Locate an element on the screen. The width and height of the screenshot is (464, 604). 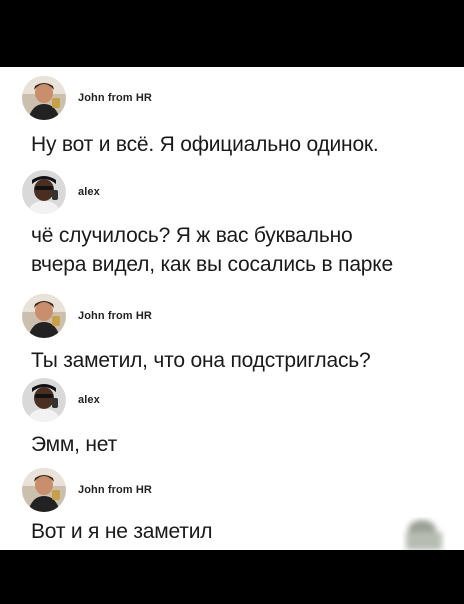
message-line: чё случилось? Я ж вас буквально is located at coordinates (192, 235).